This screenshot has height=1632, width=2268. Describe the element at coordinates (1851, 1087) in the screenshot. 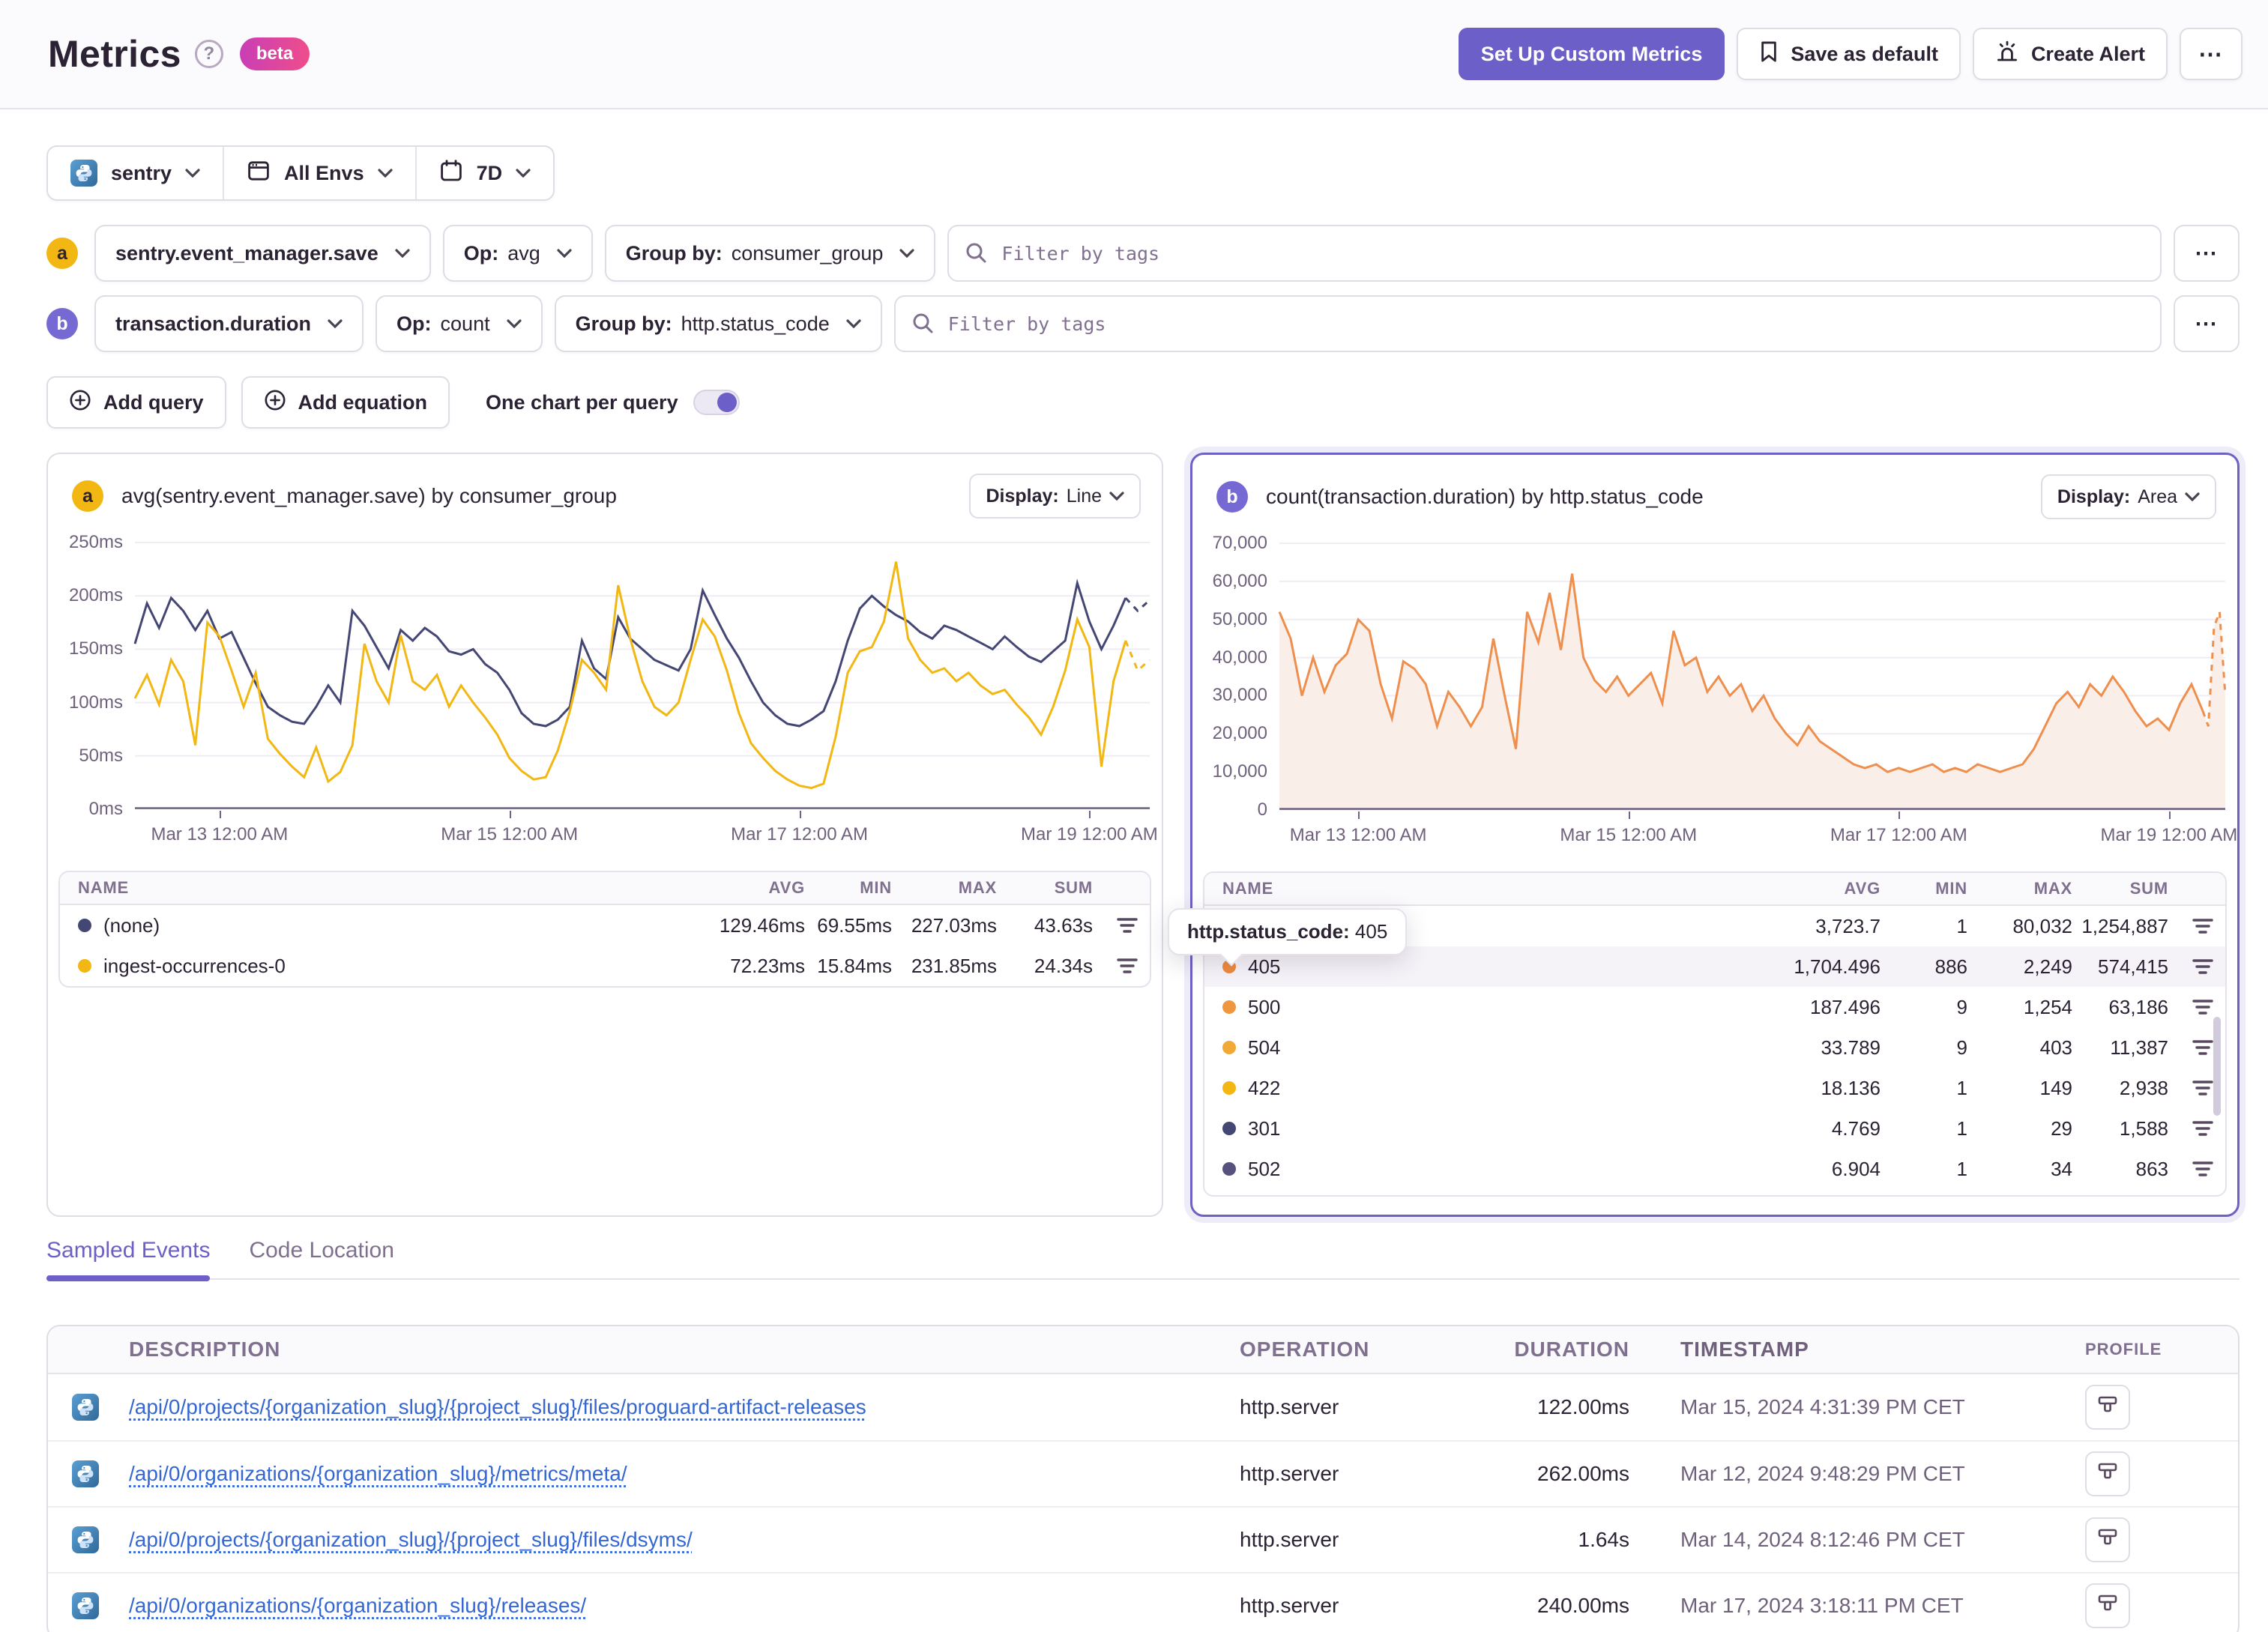

I see `series-avg: 18.136` at that location.